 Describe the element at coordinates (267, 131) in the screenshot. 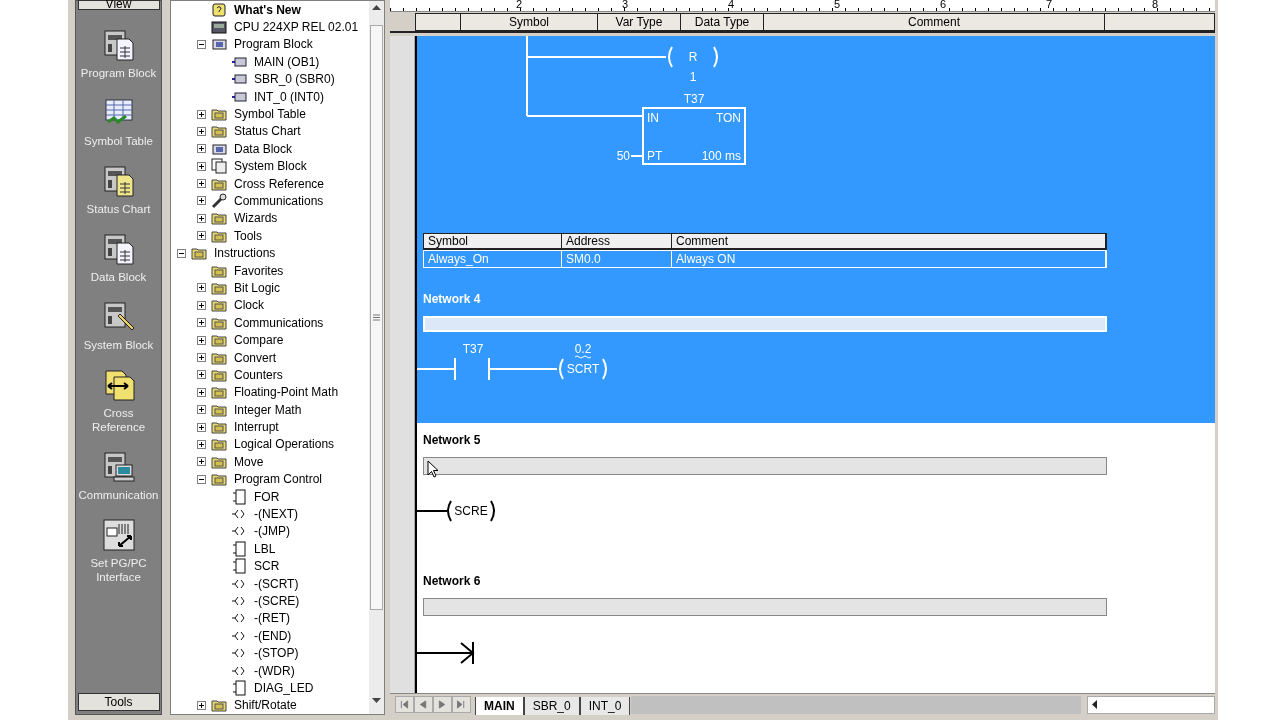

I see `tree-item: Status Chart` at that location.